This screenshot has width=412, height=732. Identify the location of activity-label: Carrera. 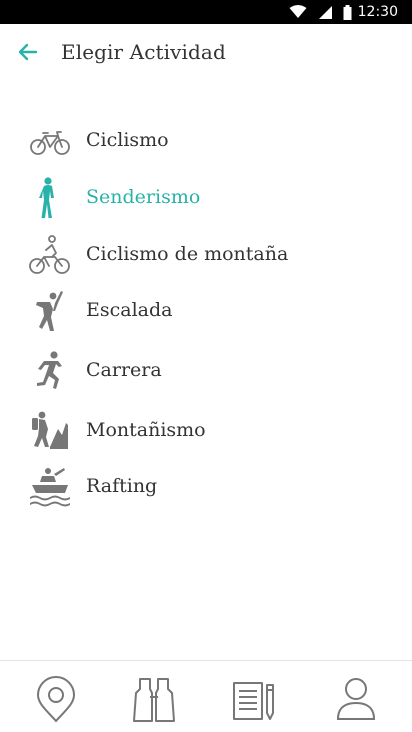
(124, 370).